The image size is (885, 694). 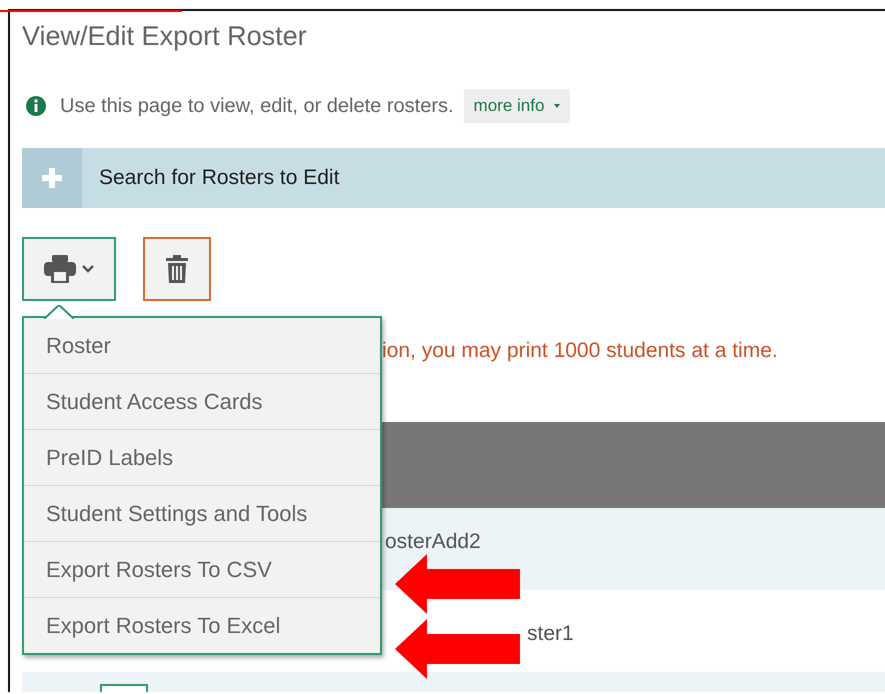 What do you see at coordinates (202, 513) in the screenshot?
I see `menu-item: Student Settings and Tools` at bounding box center [202, 513].